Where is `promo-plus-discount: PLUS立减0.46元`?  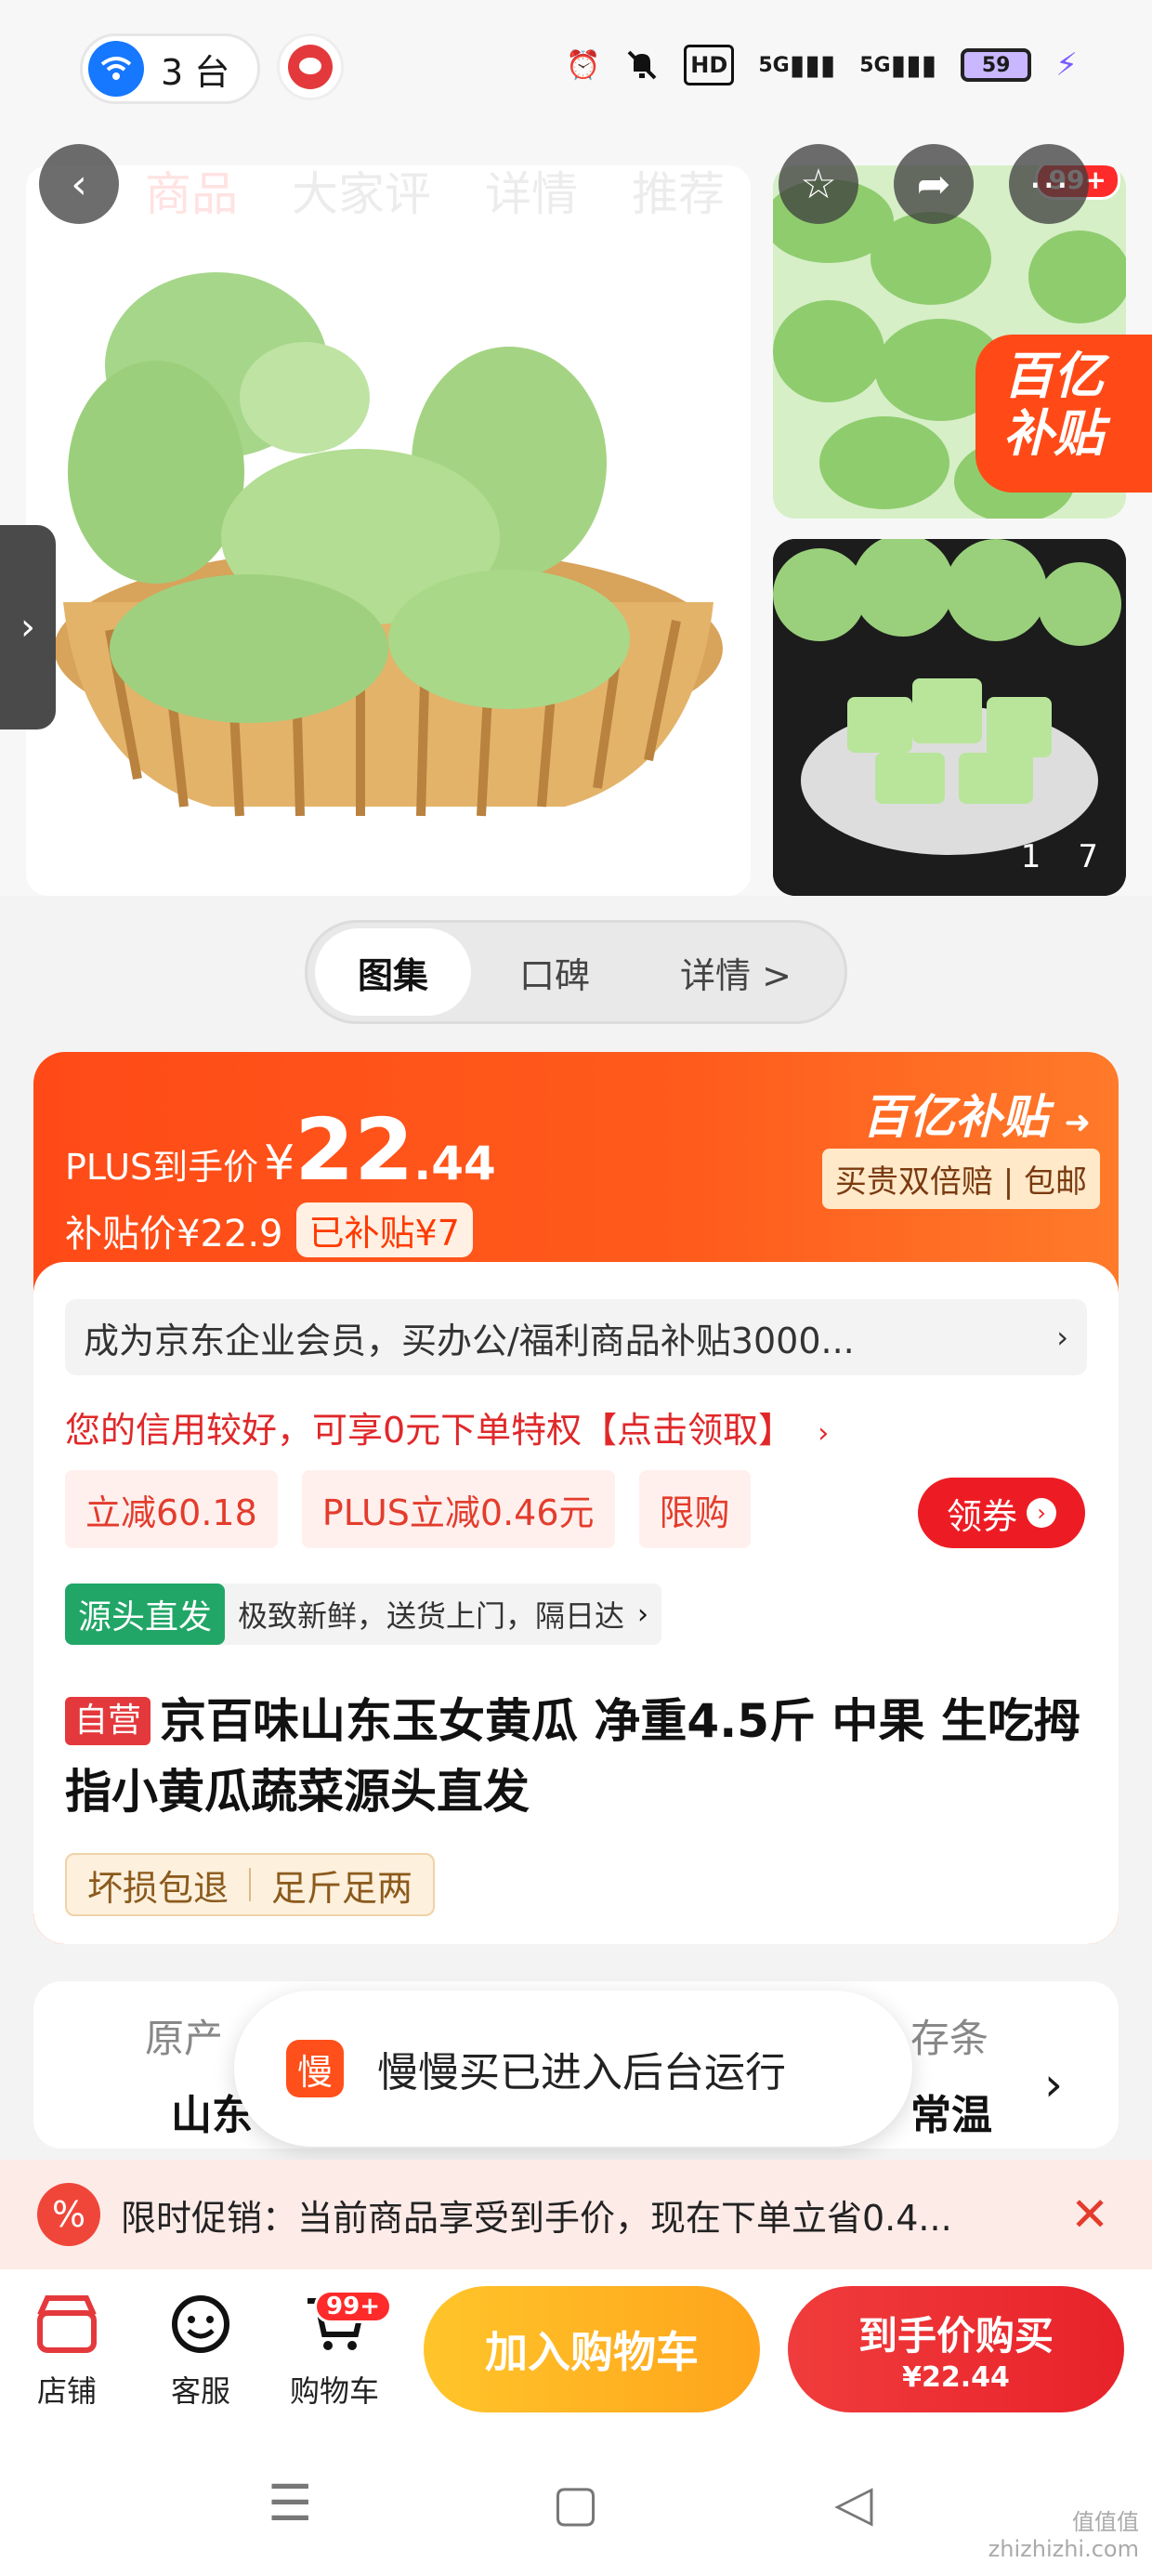 promo-plus-discount: PLUS立减0.46元 is located at coordinates (458, 1509).